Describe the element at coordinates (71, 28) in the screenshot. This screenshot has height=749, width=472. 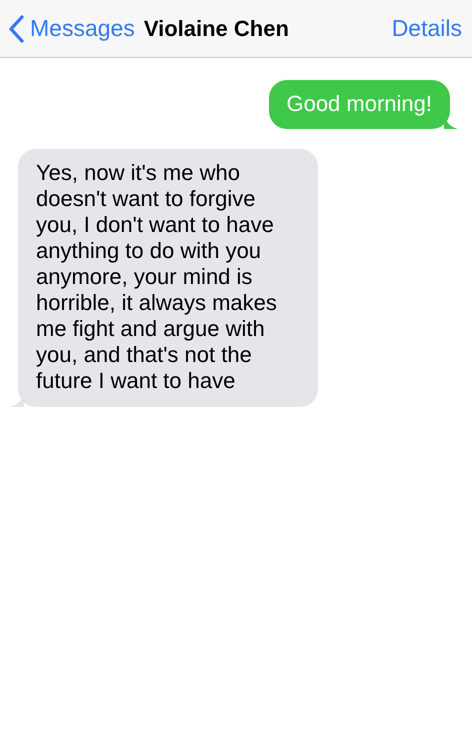
I see `back-button: Messages` at that location.